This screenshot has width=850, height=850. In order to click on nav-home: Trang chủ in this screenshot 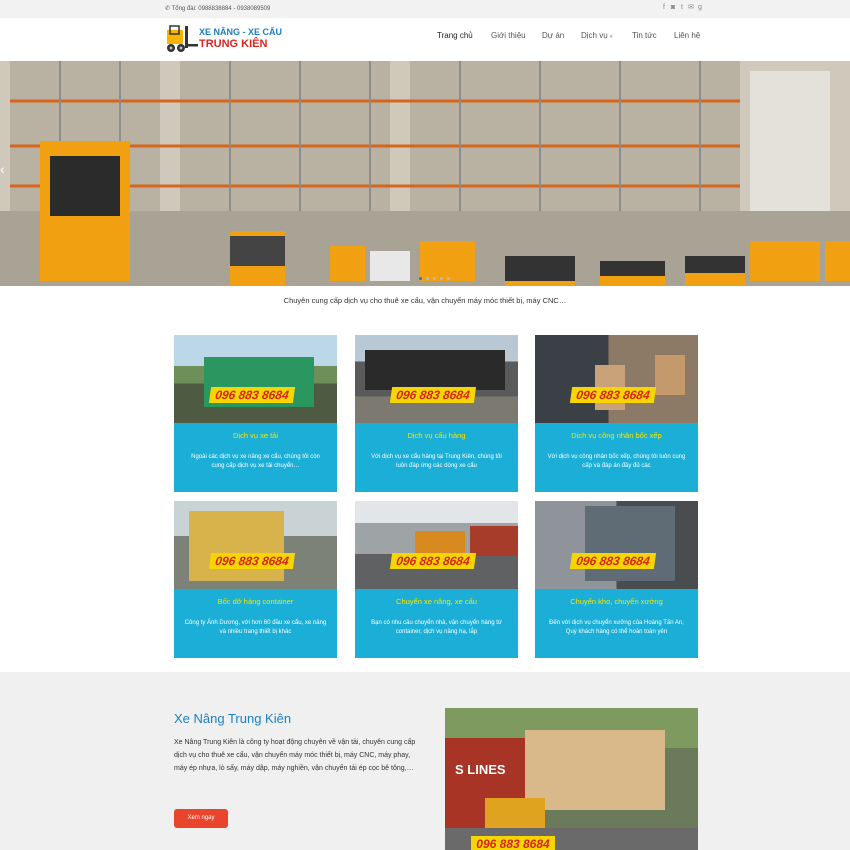, I will do `click(455, 37)`.